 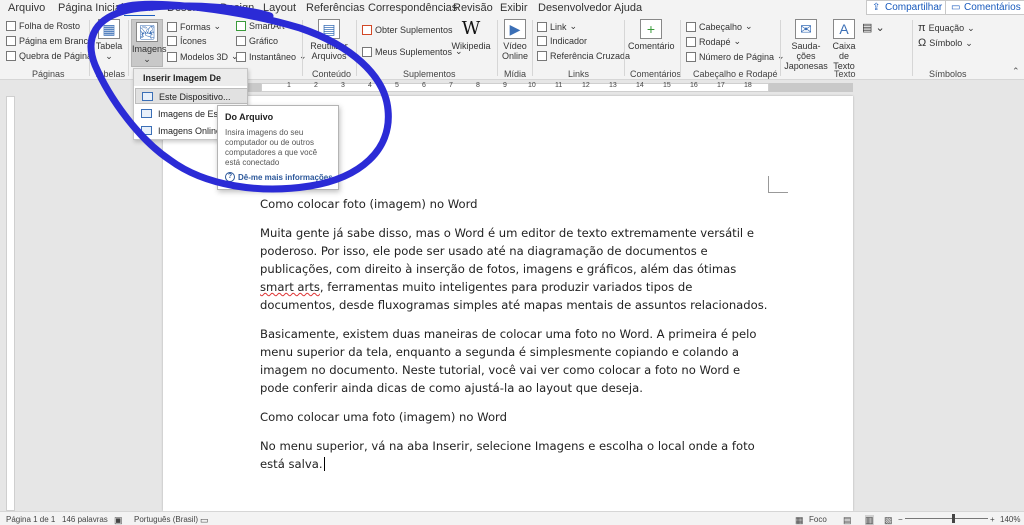 I want to click on online-images-icon, so click(x=146, y=130).